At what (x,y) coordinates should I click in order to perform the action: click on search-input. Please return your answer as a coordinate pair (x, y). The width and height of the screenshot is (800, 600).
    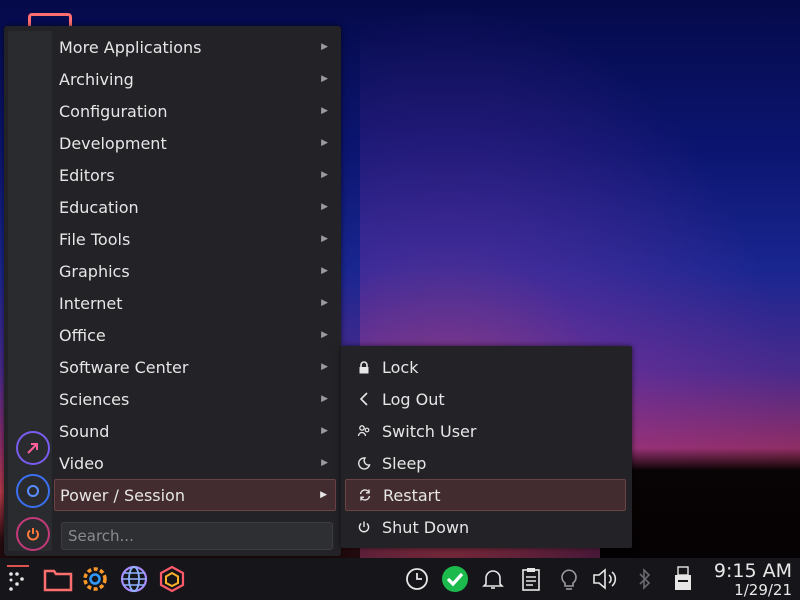
    Looking at the image, I should click on (197, 536).